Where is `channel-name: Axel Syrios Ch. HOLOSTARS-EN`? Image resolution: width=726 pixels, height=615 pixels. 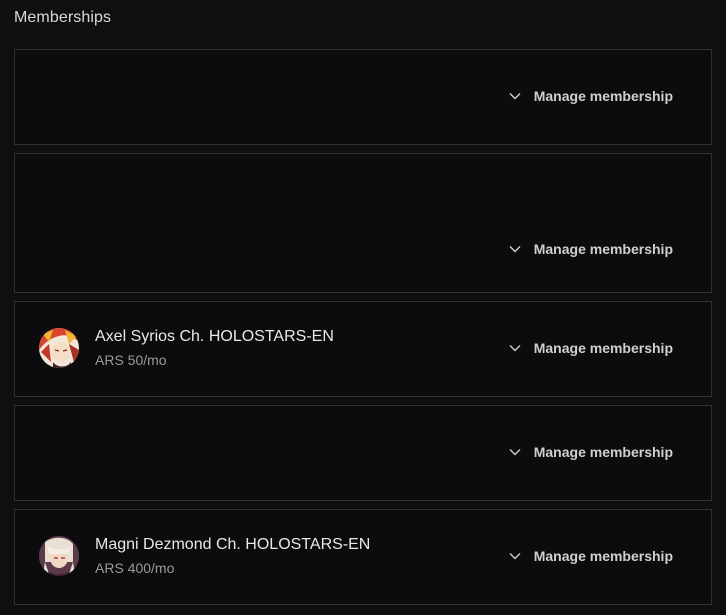
channel-name: Axel Syrios Ch. HOLOSTARS-EN is located at coordinates (214, 337).